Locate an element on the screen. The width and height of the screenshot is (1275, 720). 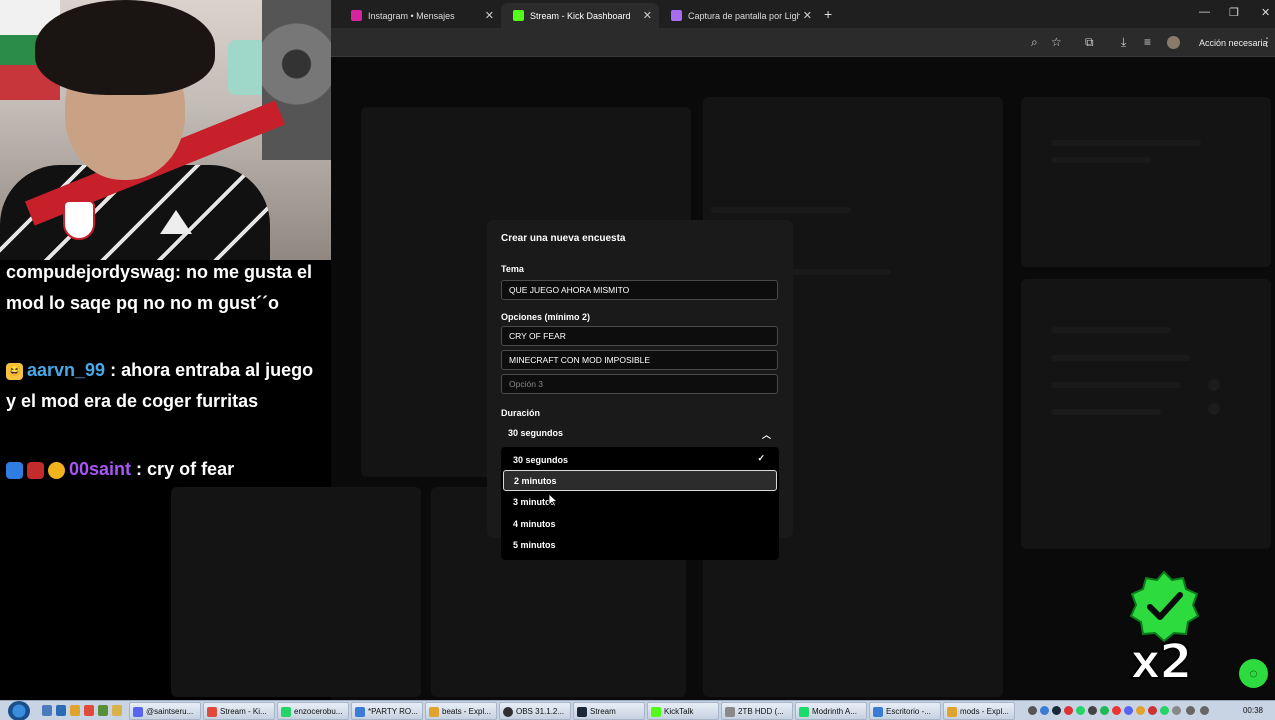
option-label: 5 minutos is located at coordinates (534, 544).